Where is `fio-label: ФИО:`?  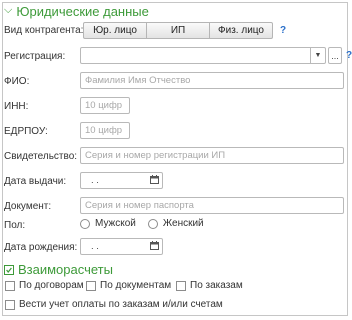
fio-label: ФИО: is located at coordinates (17, 81).